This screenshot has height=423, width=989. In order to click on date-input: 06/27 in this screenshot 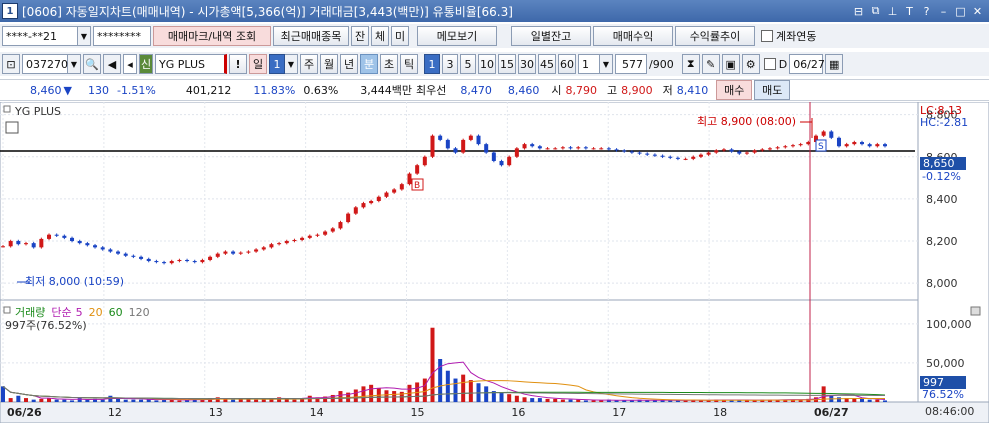, I will do `click(807, 64)`.